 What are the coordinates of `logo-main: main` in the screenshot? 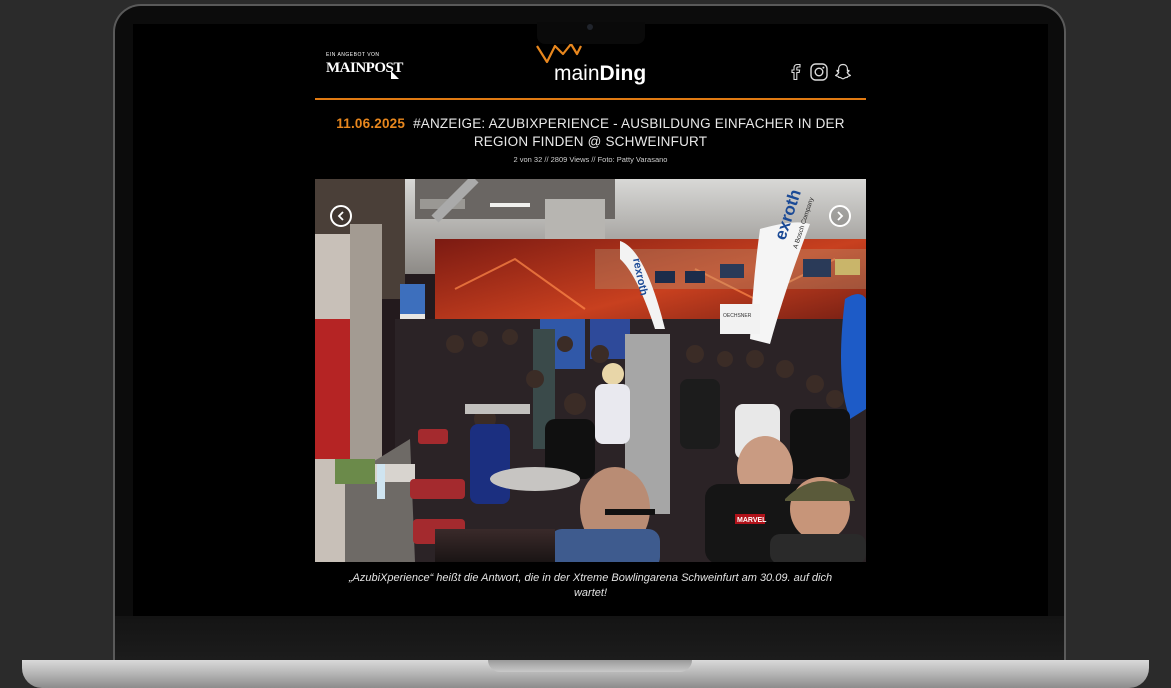 It's located at (577, 73).